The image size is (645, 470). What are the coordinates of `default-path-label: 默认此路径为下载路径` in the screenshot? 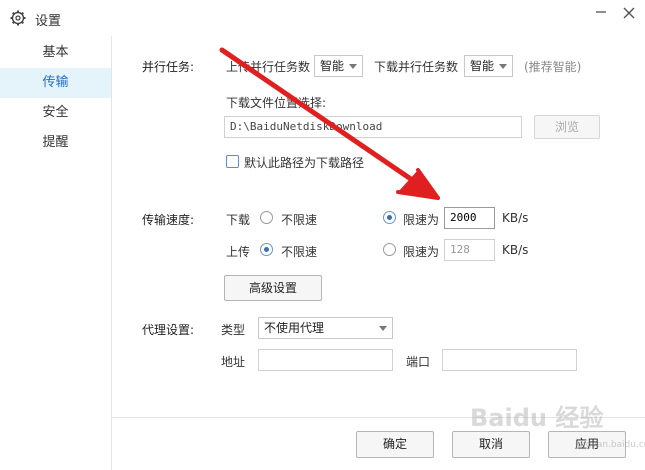 It's located at (304, 163).